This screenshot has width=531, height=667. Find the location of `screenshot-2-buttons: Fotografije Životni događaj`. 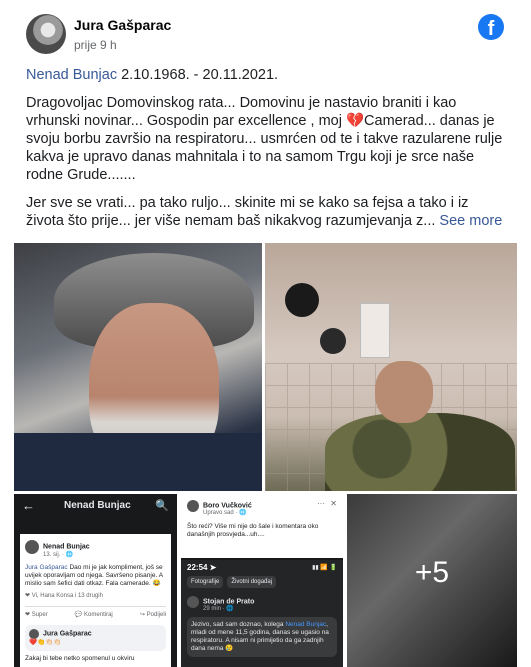

screenshot-2-buttons: Fotografije Životni događaj is located at coordinates (262, 582).